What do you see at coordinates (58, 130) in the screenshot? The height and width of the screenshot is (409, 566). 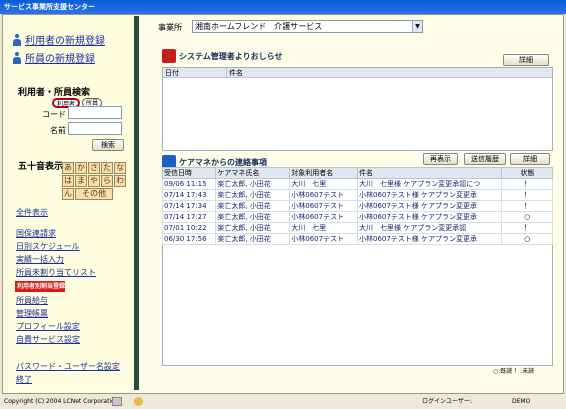 I see `name-label: 名前` at bounding box center [58, 130].